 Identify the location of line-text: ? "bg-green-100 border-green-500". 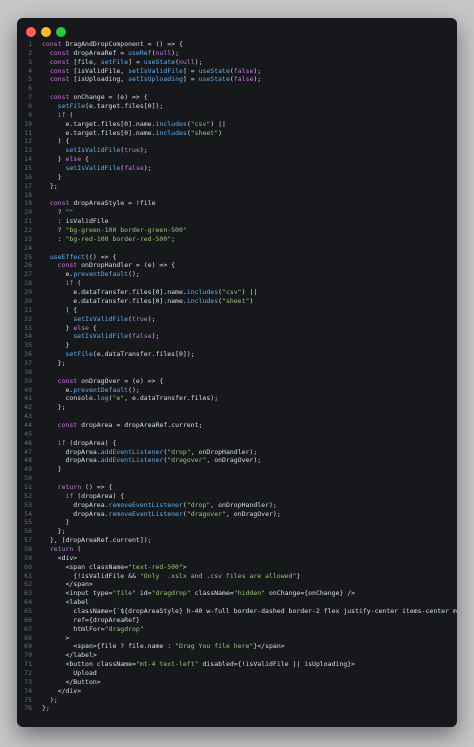
(114, 230).